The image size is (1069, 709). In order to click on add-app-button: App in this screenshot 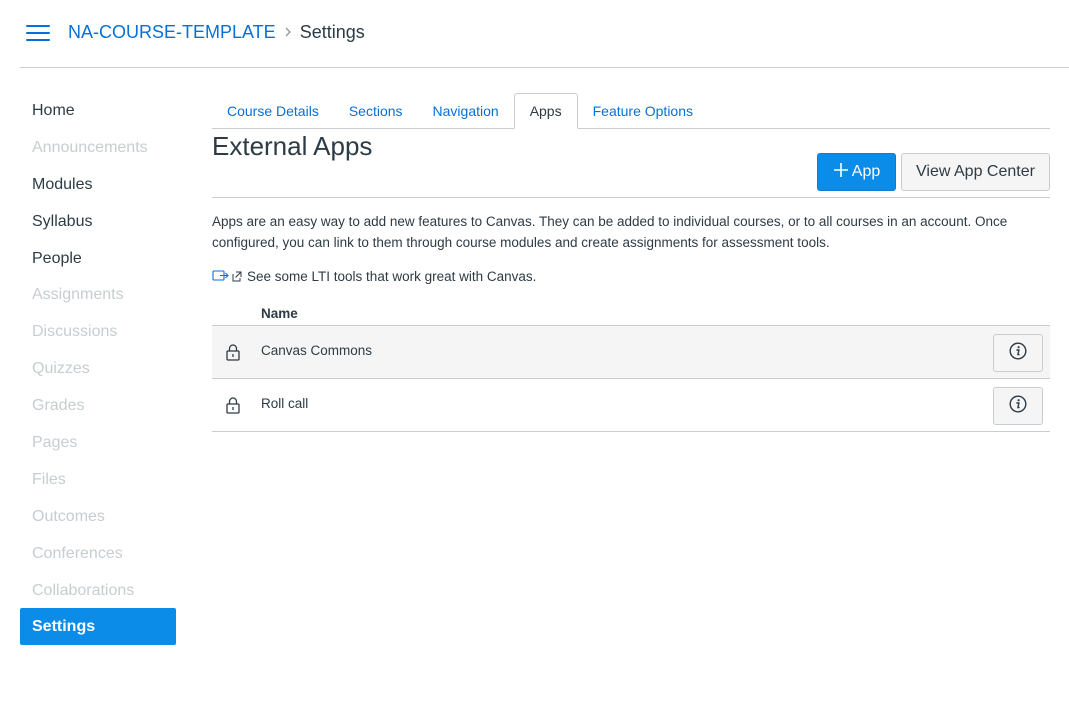, I will do `click(856, 172)`.